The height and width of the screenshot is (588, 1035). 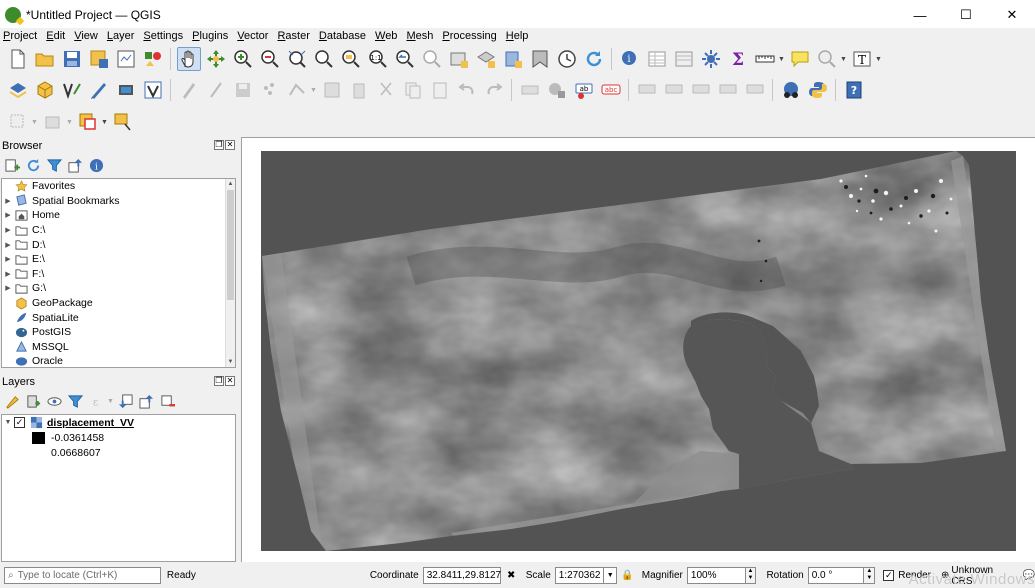 What do you see at coordinates (459, 59) in the screenshot?
I see `new-map-view-icon` at bounding box center [459, 59].